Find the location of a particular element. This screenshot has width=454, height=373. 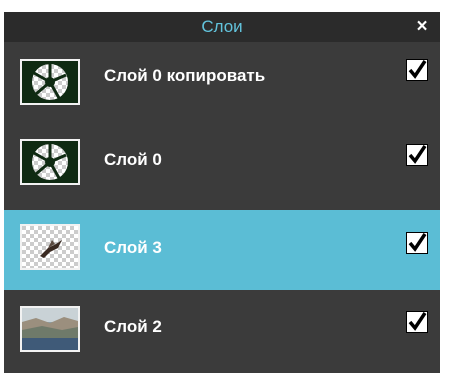

panel-titlebar: Слои × is located at coordinates (222, 27).